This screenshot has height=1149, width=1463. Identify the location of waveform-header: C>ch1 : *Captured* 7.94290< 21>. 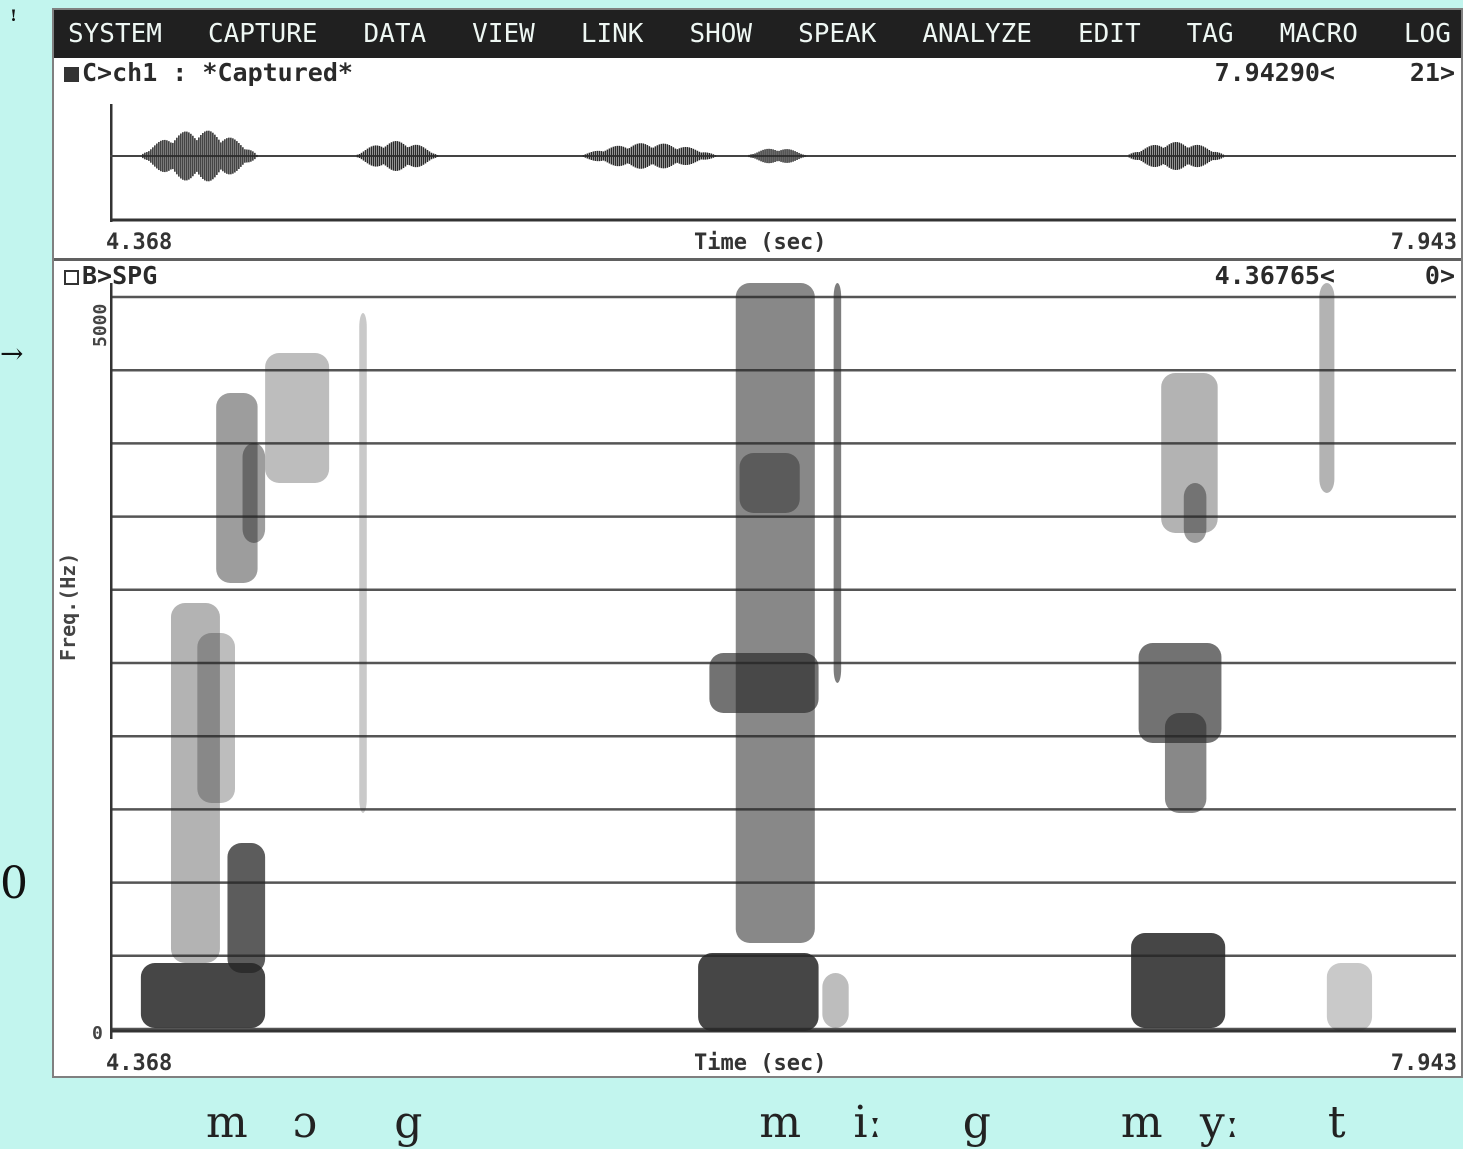
(756, 73).